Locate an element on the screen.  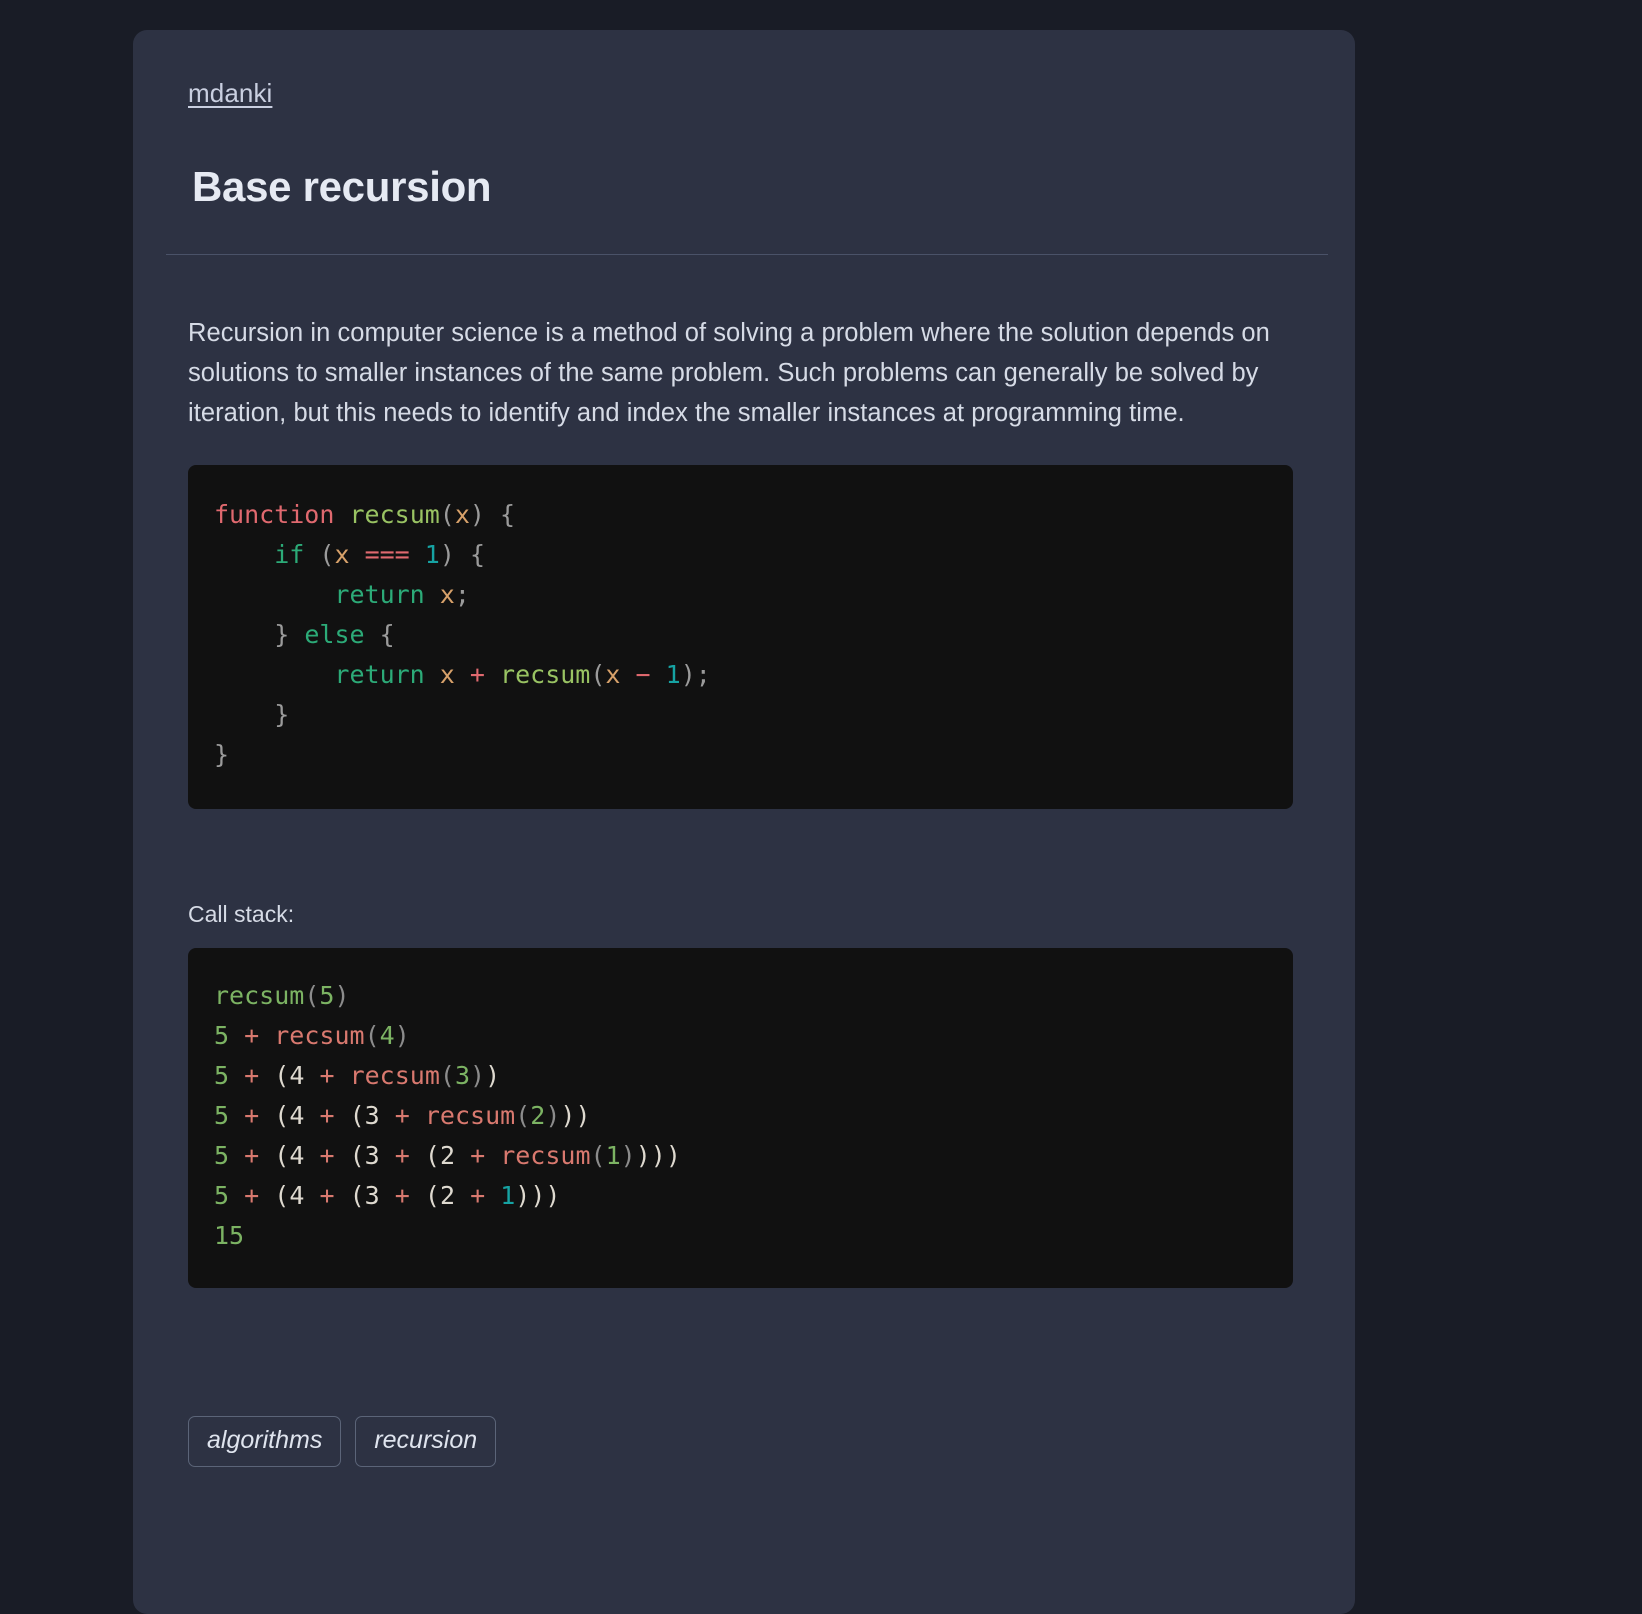
call-stack-line: 5 + (4 + (3 + (2 + recsum(1)))) is located at coordinates (447, 1155).